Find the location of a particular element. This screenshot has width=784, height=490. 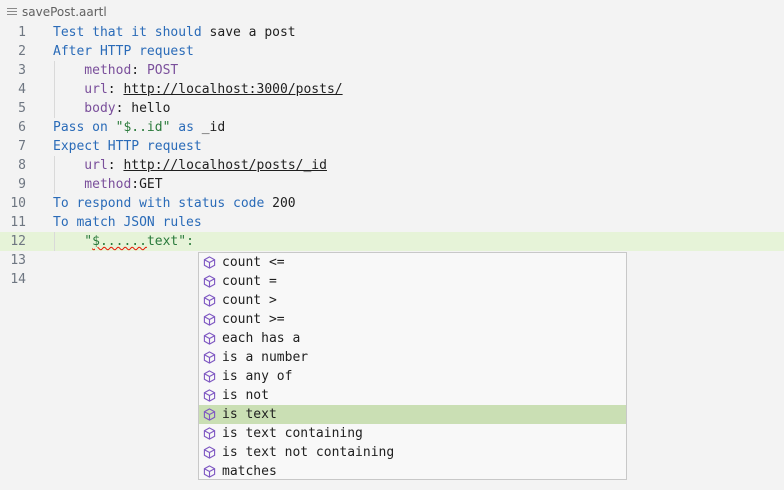

code-token: Test that it should is located at coordinates (127, 32).